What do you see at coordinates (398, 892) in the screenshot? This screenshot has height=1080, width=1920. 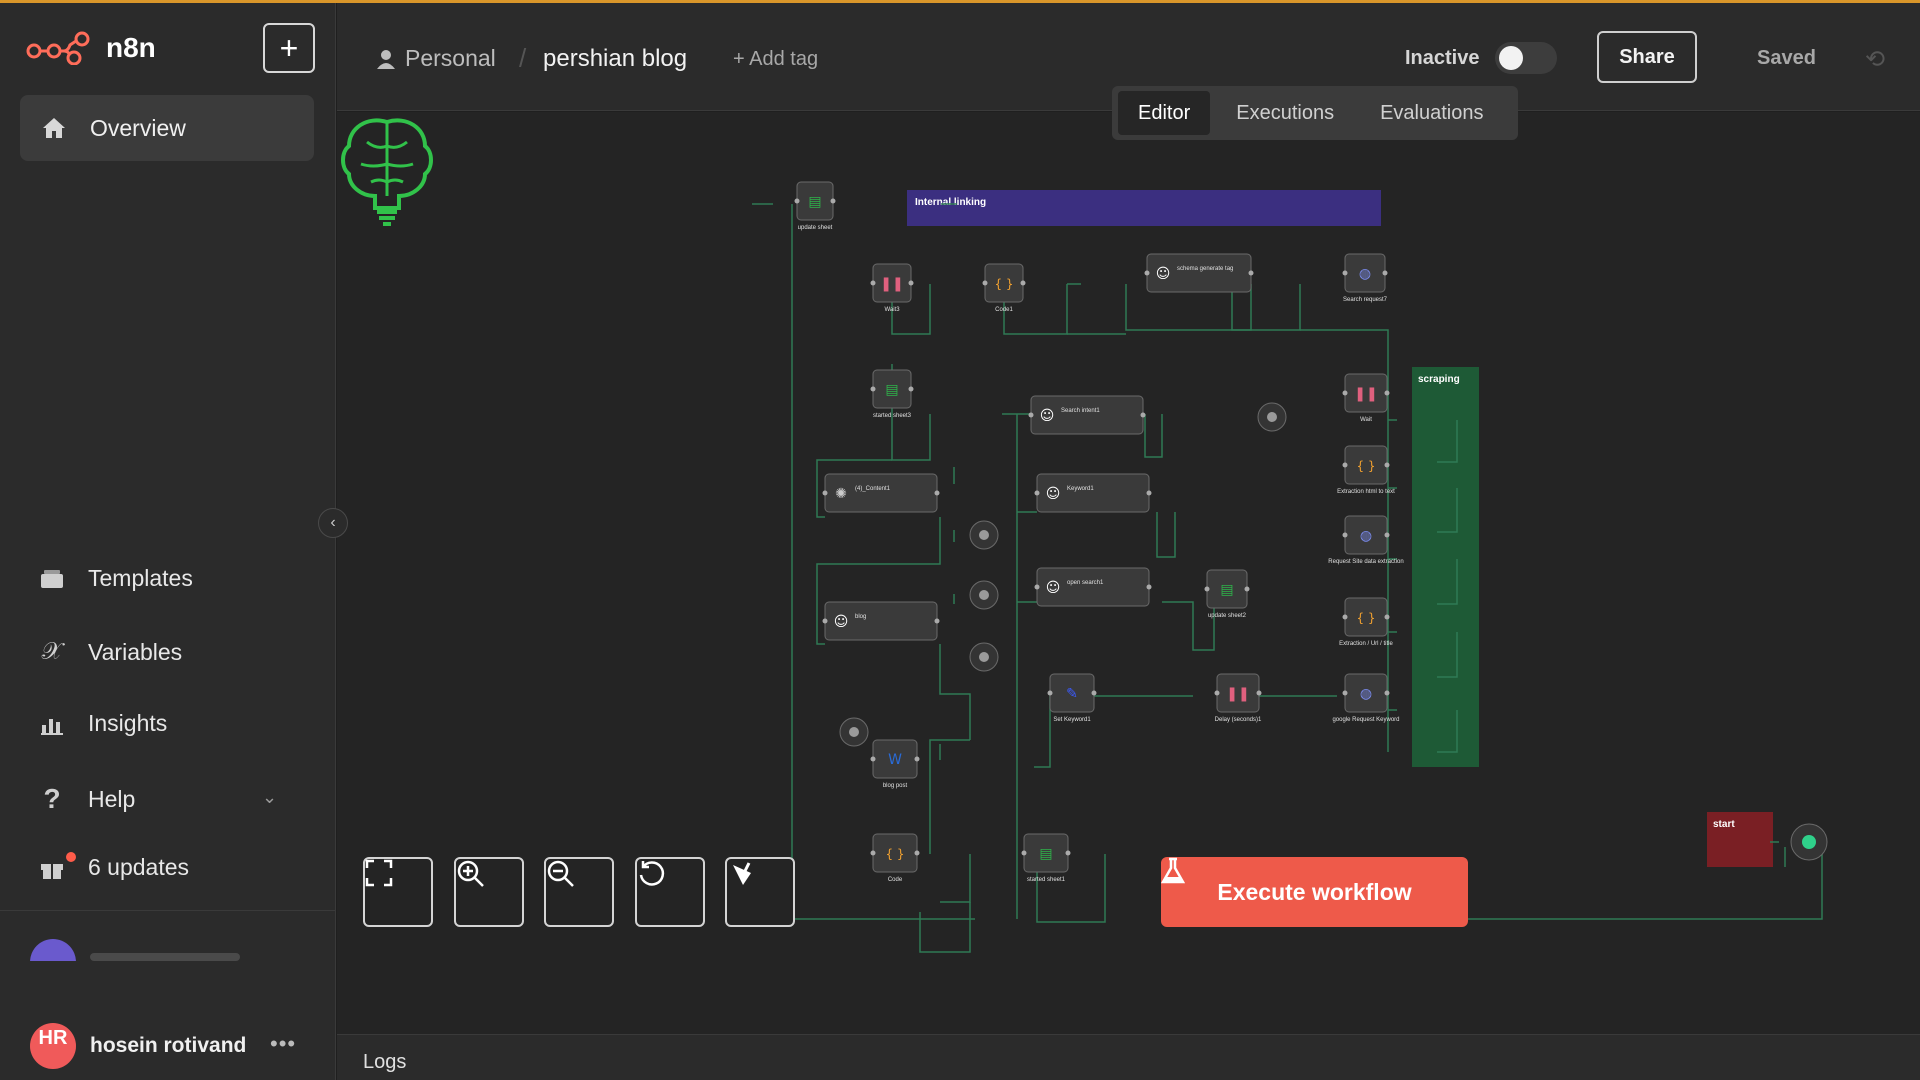 I see `fit-view-button` at bounding box center [398, 892].